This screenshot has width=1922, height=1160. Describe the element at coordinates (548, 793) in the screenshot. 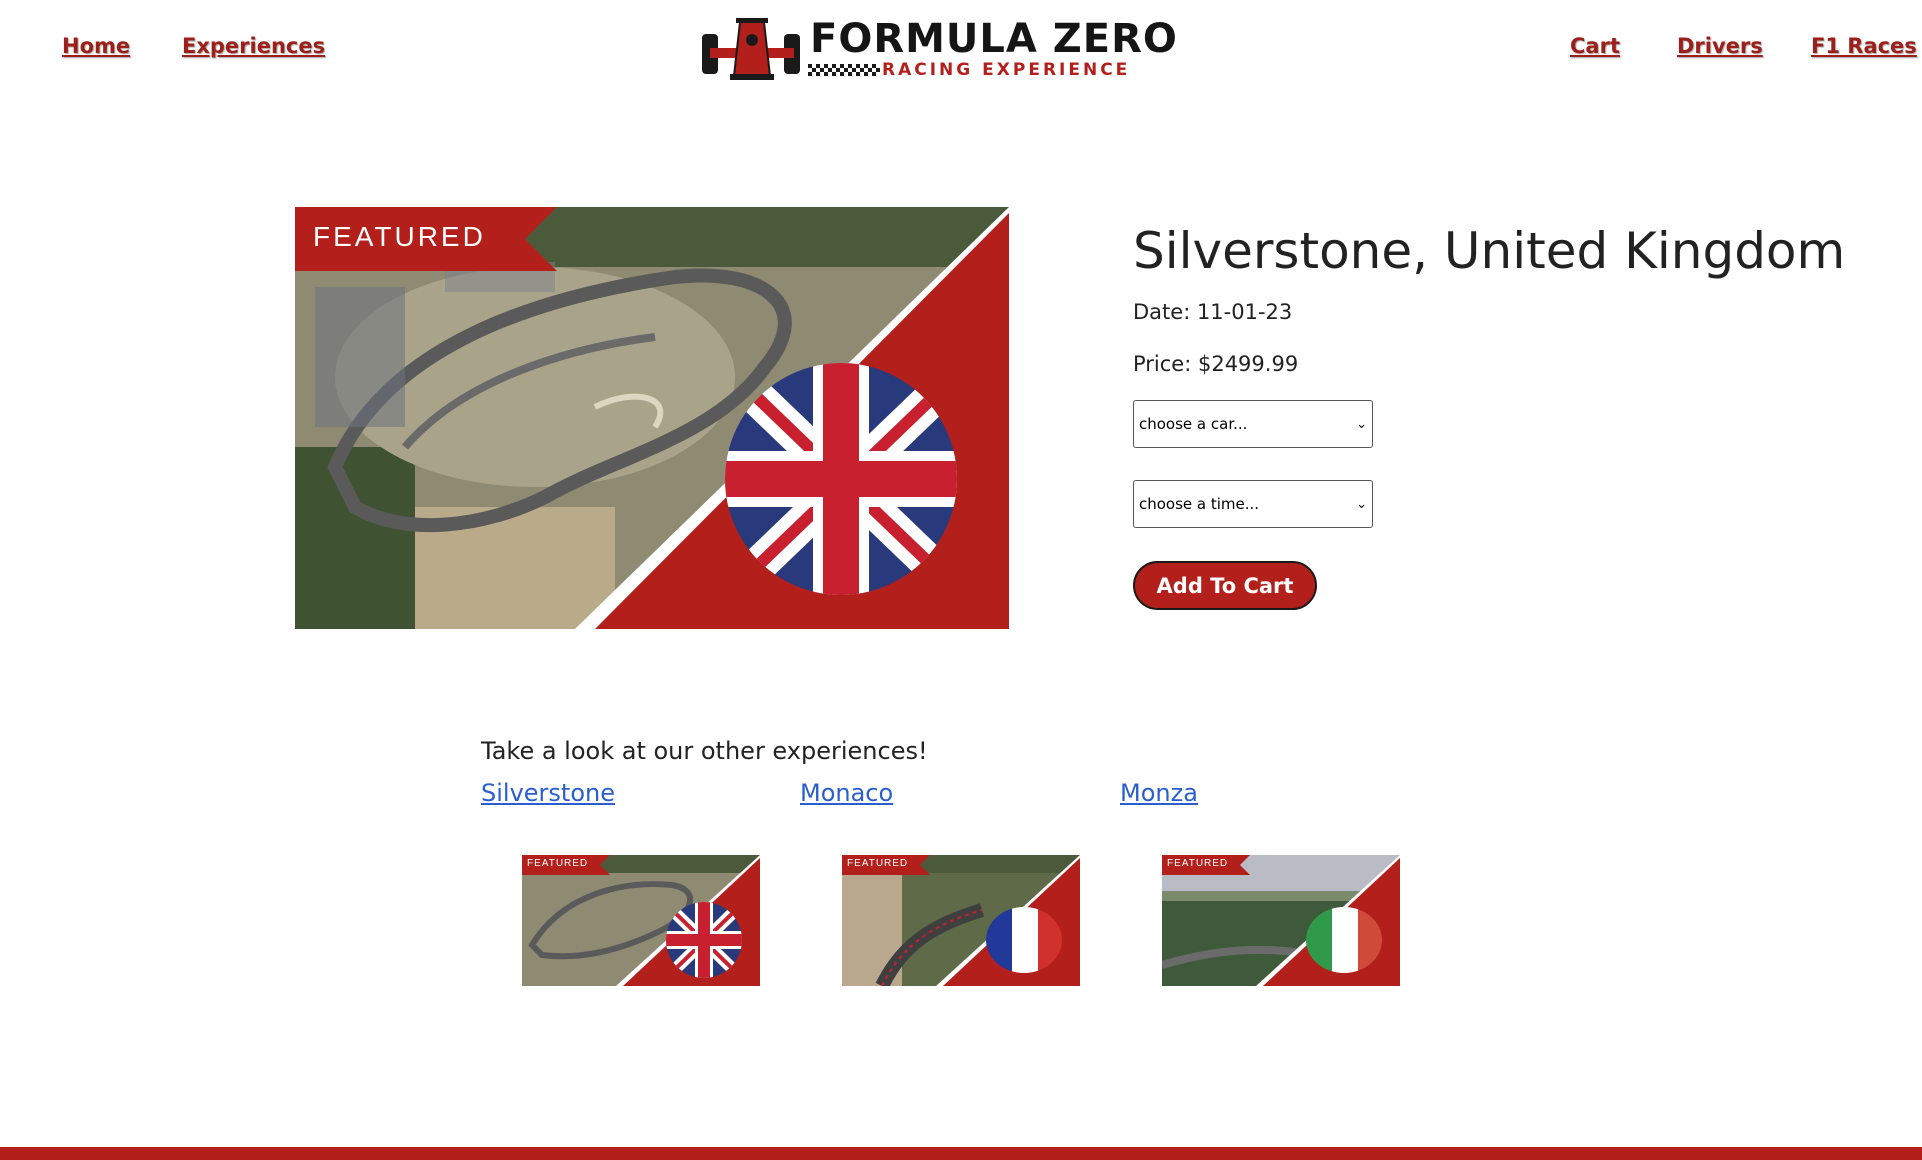

I see `experience-link-silverstone: Silverstone` at that location.